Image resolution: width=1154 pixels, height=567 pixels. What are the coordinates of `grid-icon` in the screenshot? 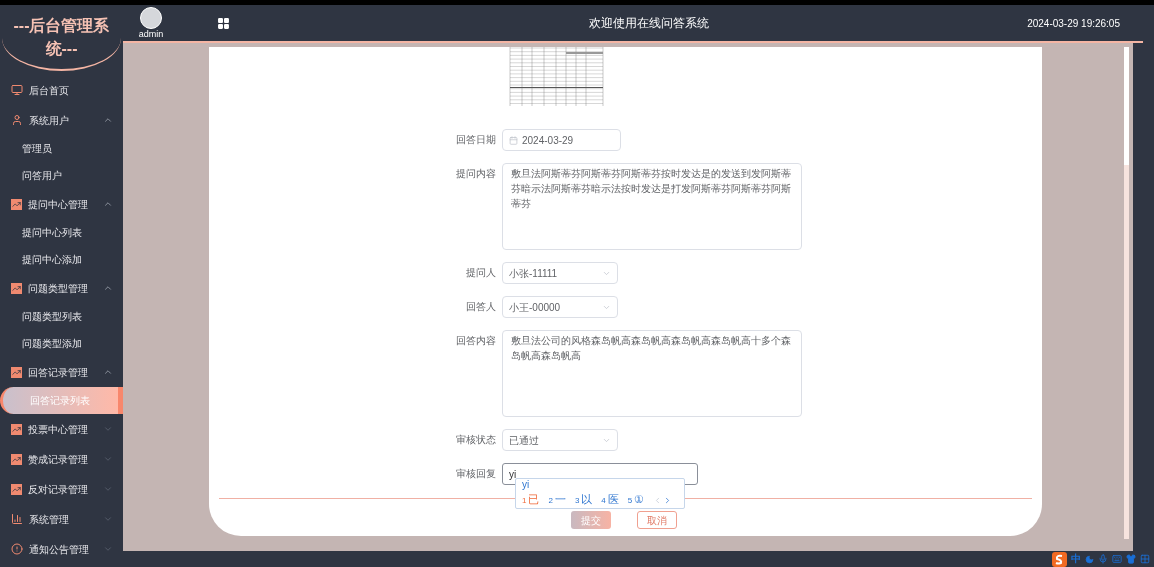 It's located at (223, 23).